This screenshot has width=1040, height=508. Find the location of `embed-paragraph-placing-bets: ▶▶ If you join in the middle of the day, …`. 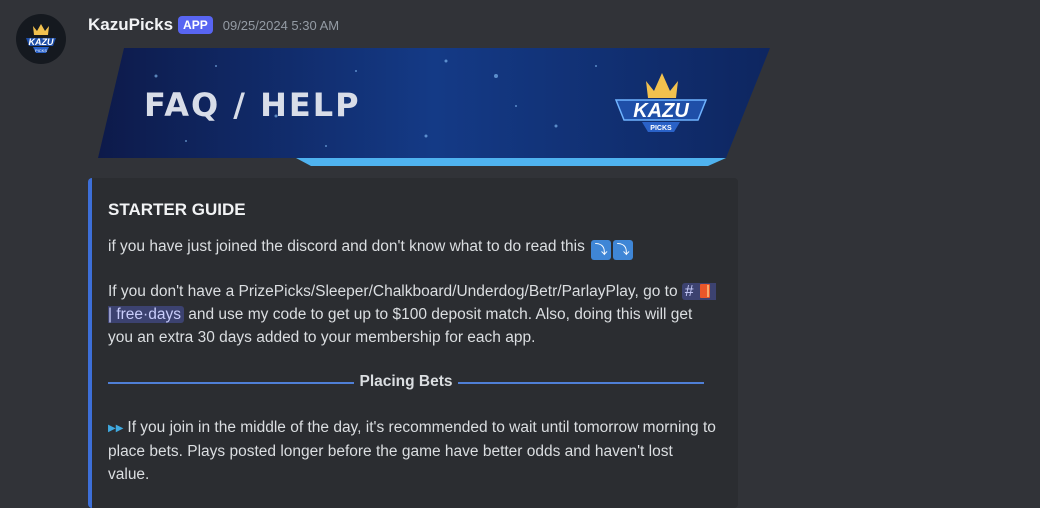

embed-paragraph-placing-bets: ▶▶ If you join in the middle of the day, … is located at coordinates (413, 451).